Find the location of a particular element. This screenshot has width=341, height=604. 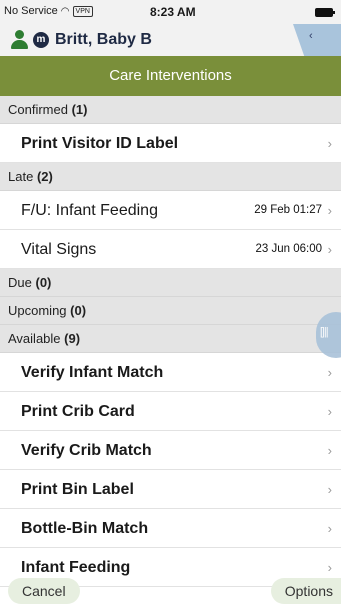

patient-badge: m is located at coordinates (41, 40).